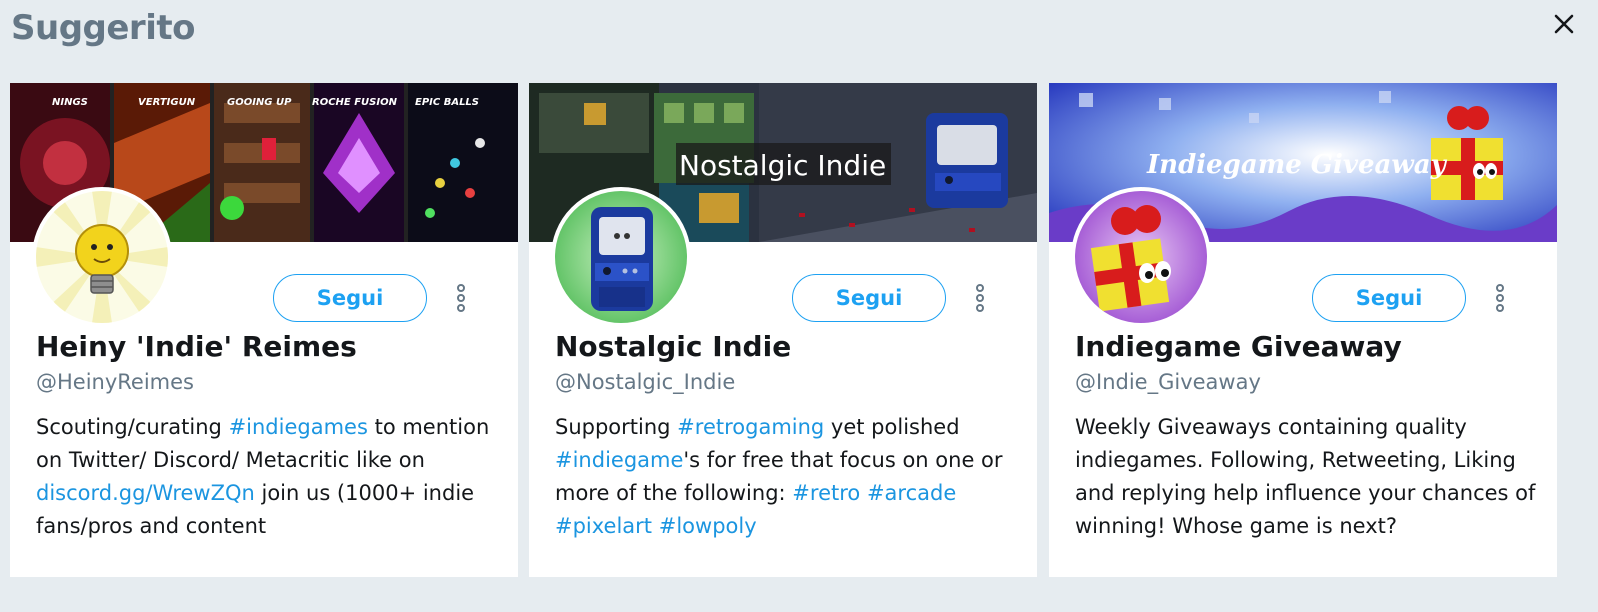 The image size is (1598, 612). Describe the element at coordinates (911, 493) in the screenshot. I see `hashtag-link: #arcade` at that location.